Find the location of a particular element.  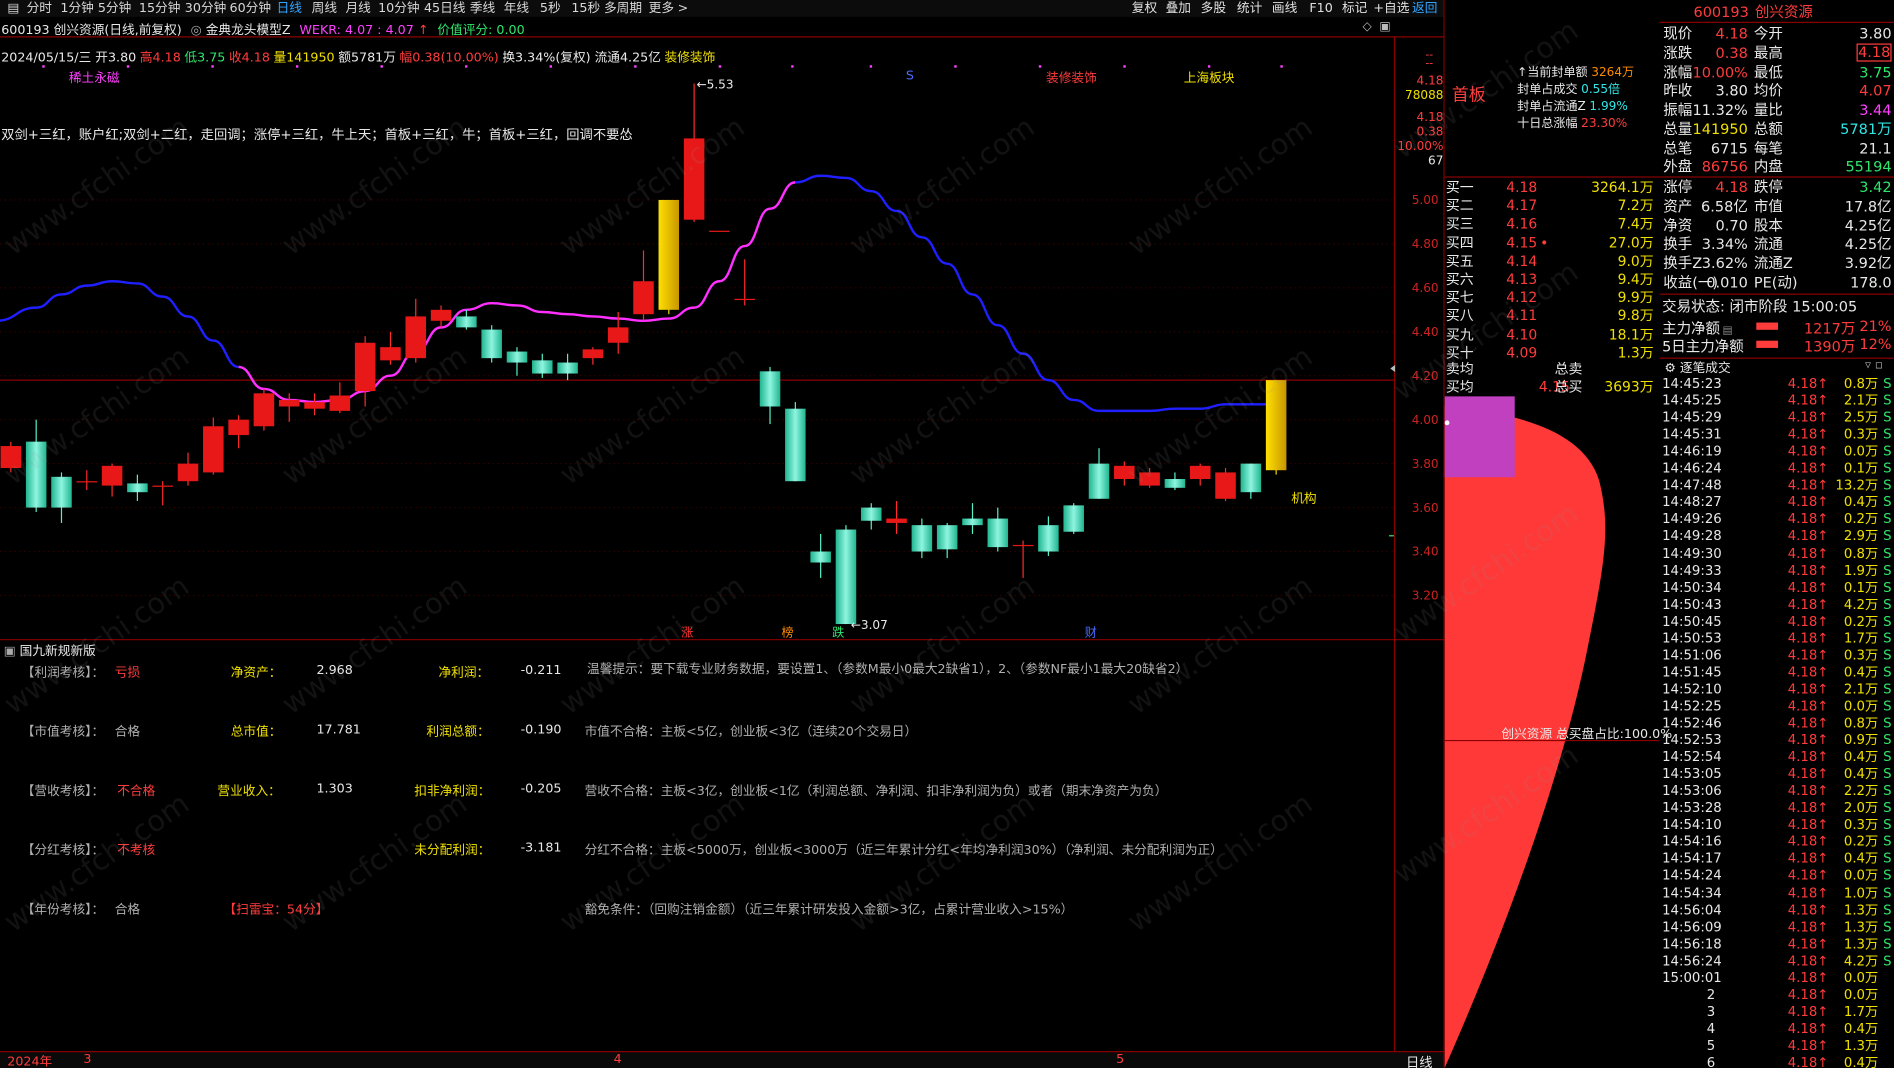

tick-row-28: 14:54:17 4.18↑ 0.4万 S is located at coordinates (1777, 859).